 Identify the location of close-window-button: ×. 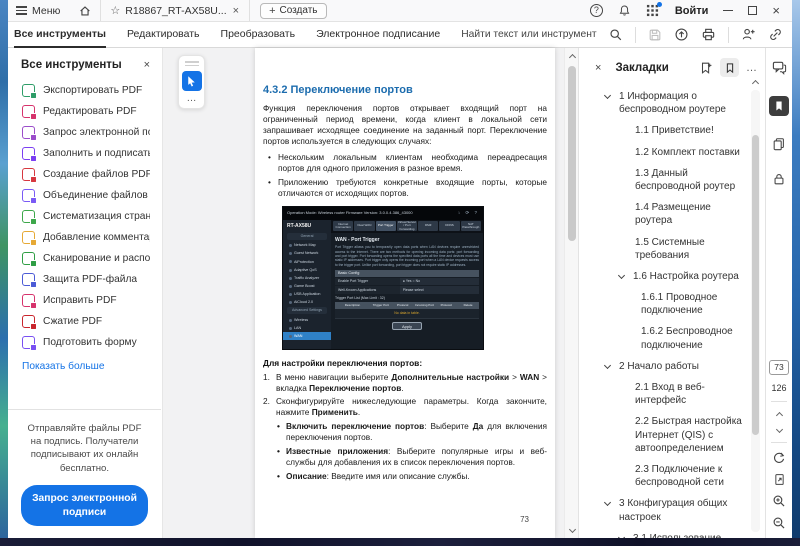
(776, 10).